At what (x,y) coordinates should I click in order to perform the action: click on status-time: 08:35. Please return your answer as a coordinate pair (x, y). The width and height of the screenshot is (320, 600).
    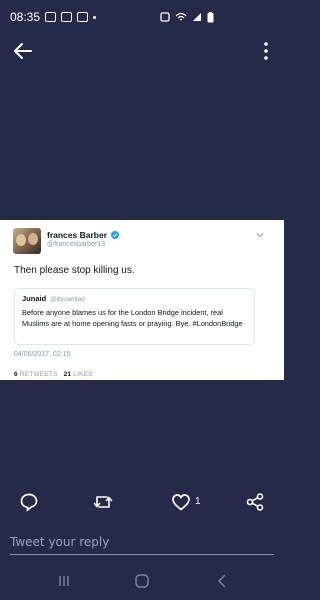
    Looking at the image, I should click on (25, 17).